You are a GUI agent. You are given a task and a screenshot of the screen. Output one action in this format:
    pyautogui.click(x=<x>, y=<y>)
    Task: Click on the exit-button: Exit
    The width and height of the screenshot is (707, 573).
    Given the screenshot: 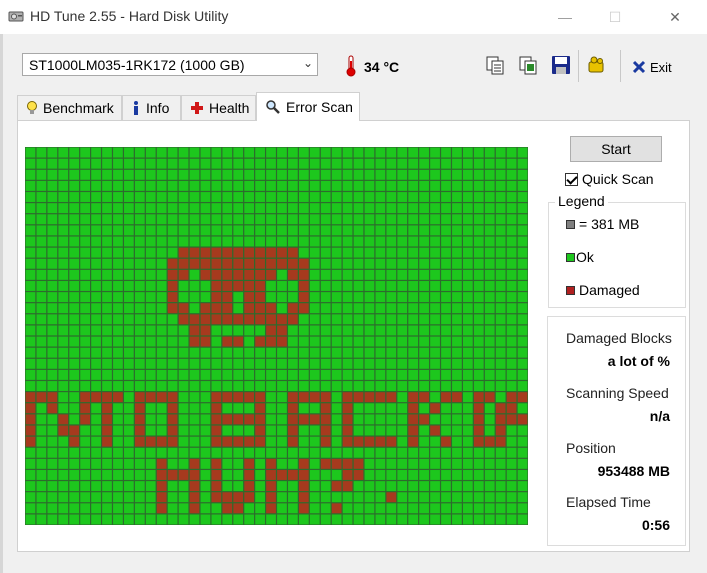 What is the action you would take?
    pyautogui.click(x=652, y=67)
    